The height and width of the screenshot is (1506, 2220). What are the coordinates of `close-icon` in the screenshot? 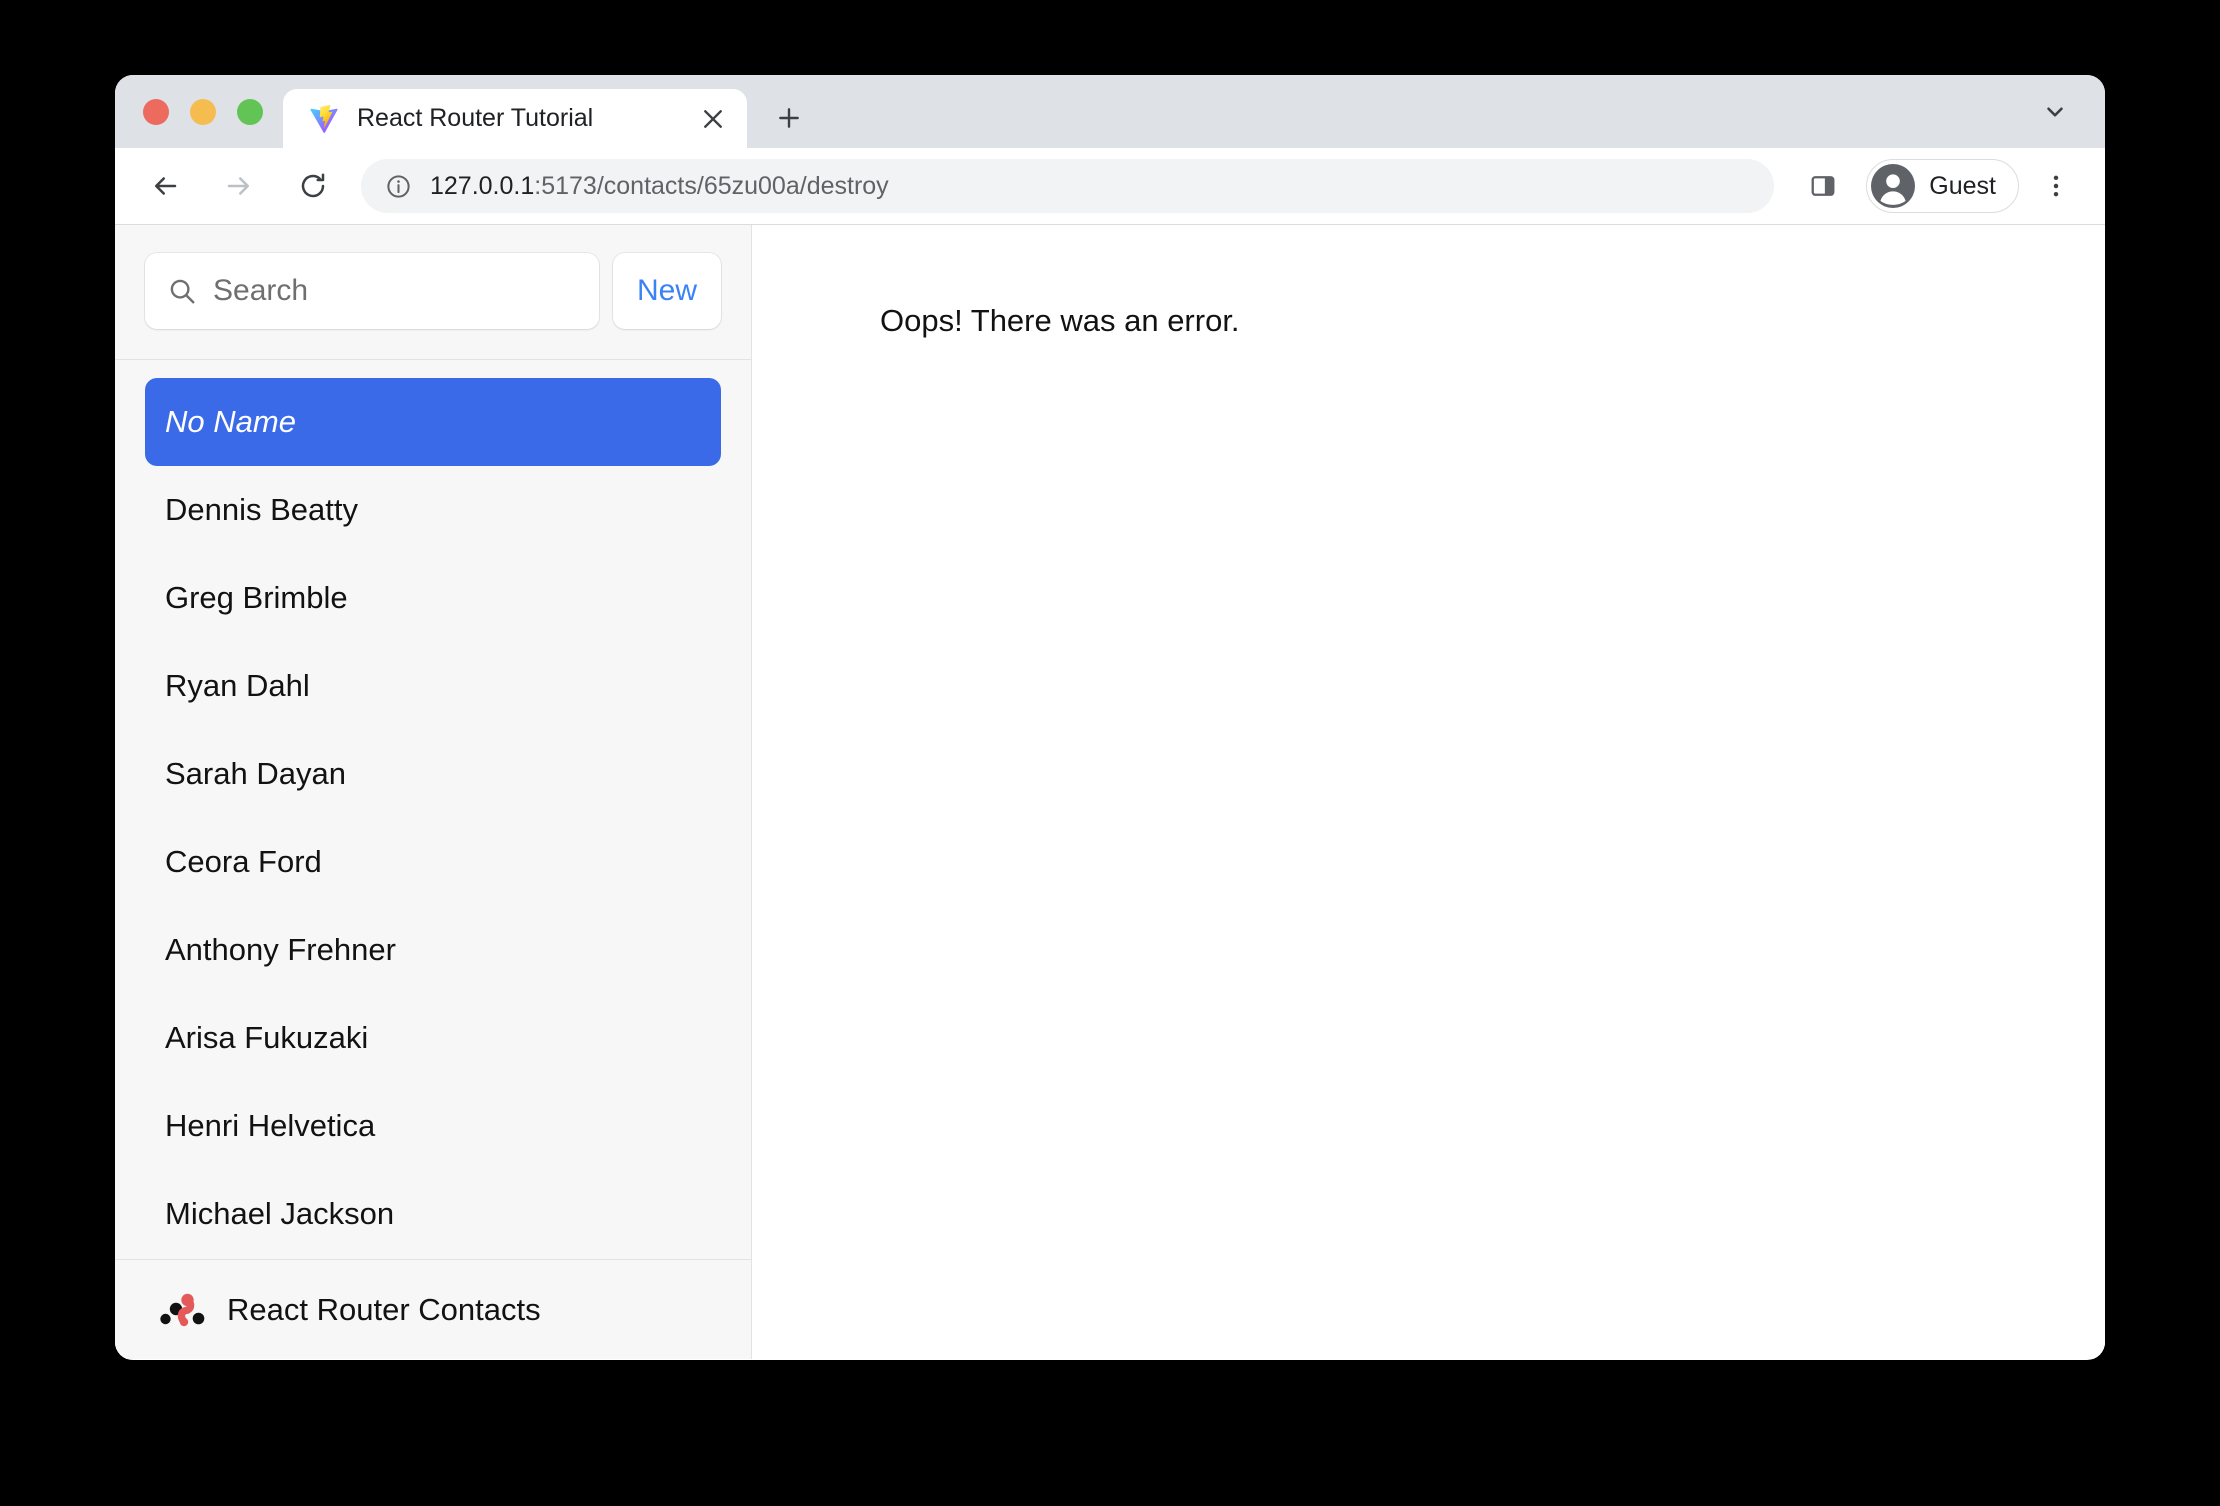 It's located at (713, 119).